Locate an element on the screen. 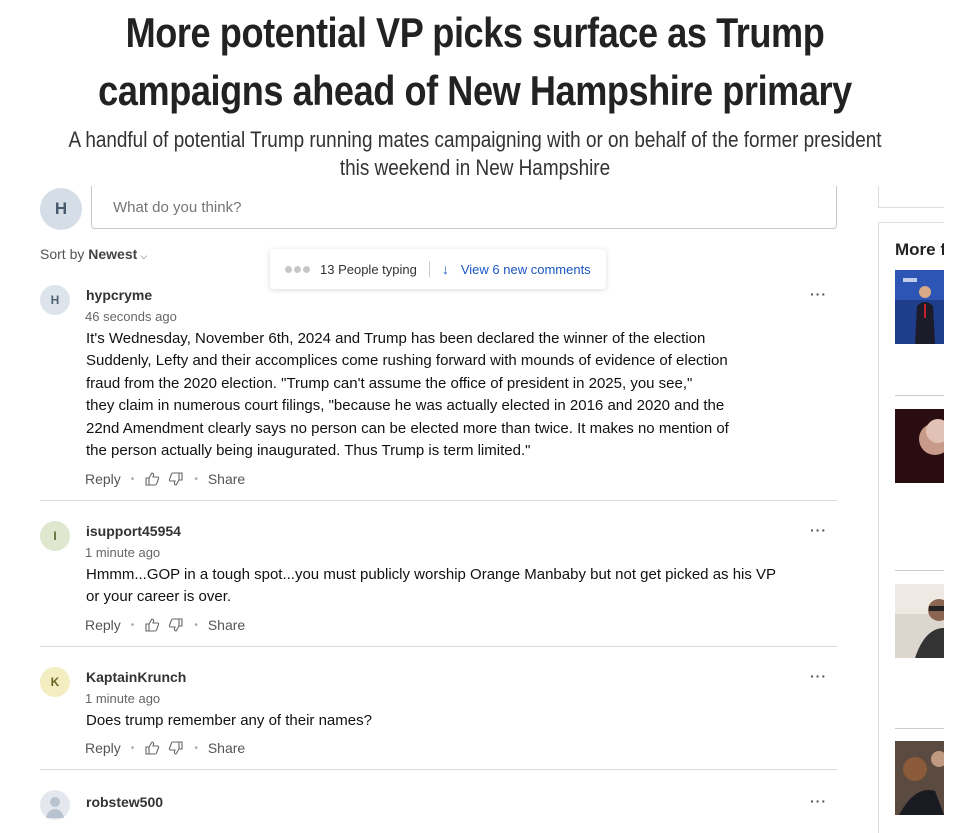 Image resolution: width=973 pixels, height=833 pixels. sort-dropdown: Sort by Newest ⌵ is located at coordinates (93, 254).